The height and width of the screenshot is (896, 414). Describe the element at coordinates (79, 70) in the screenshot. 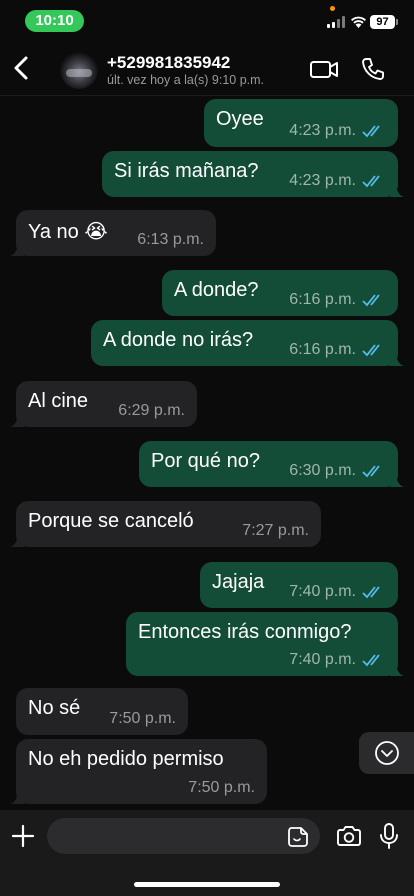

I see `avatar` at that location.